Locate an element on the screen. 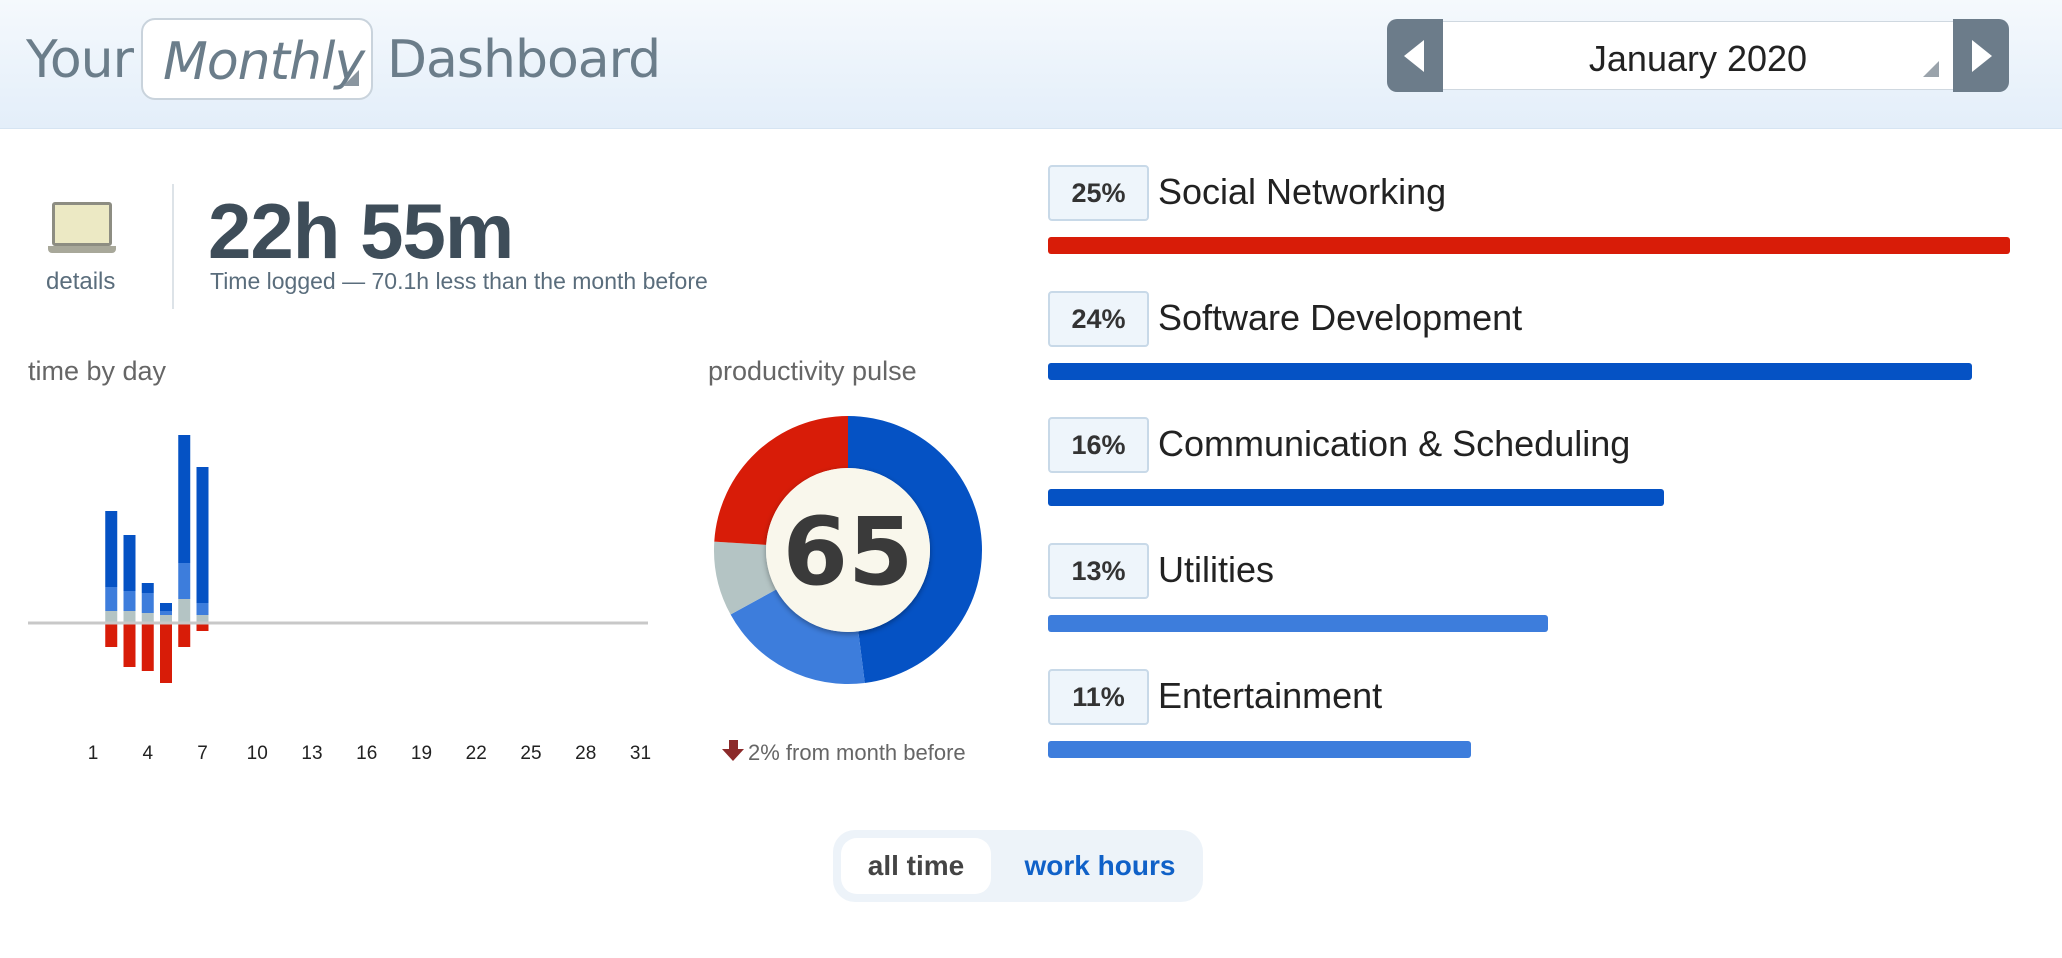 The height and width of the screenshot is (958, 2062). x-tick-label: 22 is located at coordinates (476, 753).